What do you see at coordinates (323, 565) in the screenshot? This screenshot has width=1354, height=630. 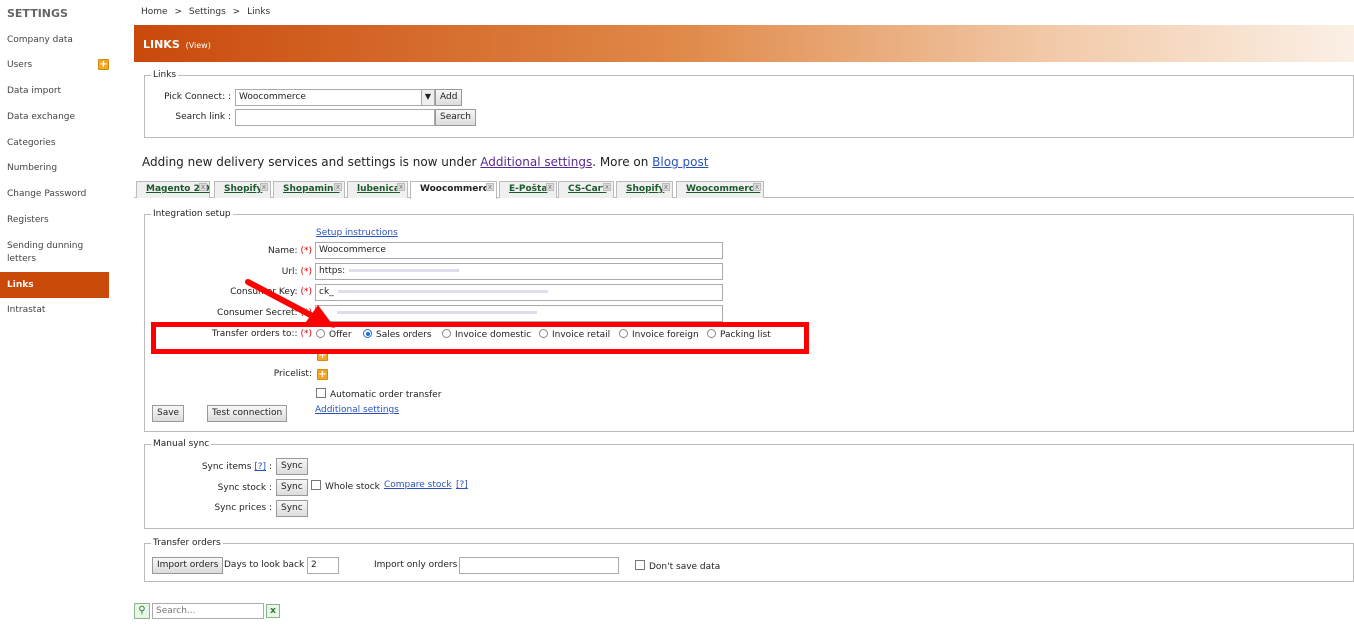 I see `days-look-back-input: 2` at bounding box center [323, 565].